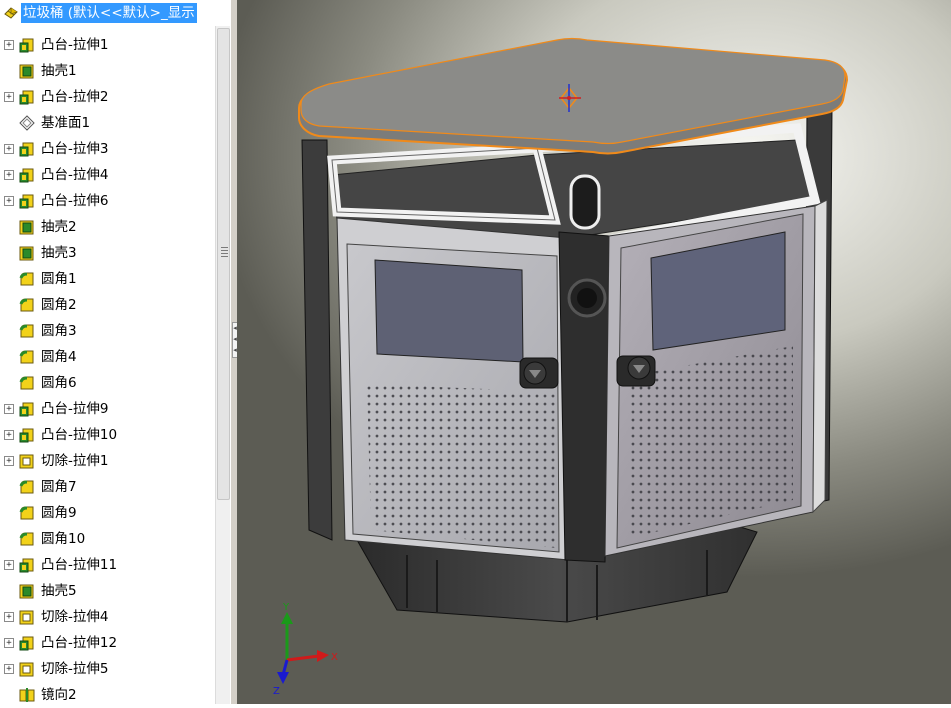 Image resolution: width=951 pixels, height=708 pixels. I want to click on scrollbar-thumb, so click(223, 264).